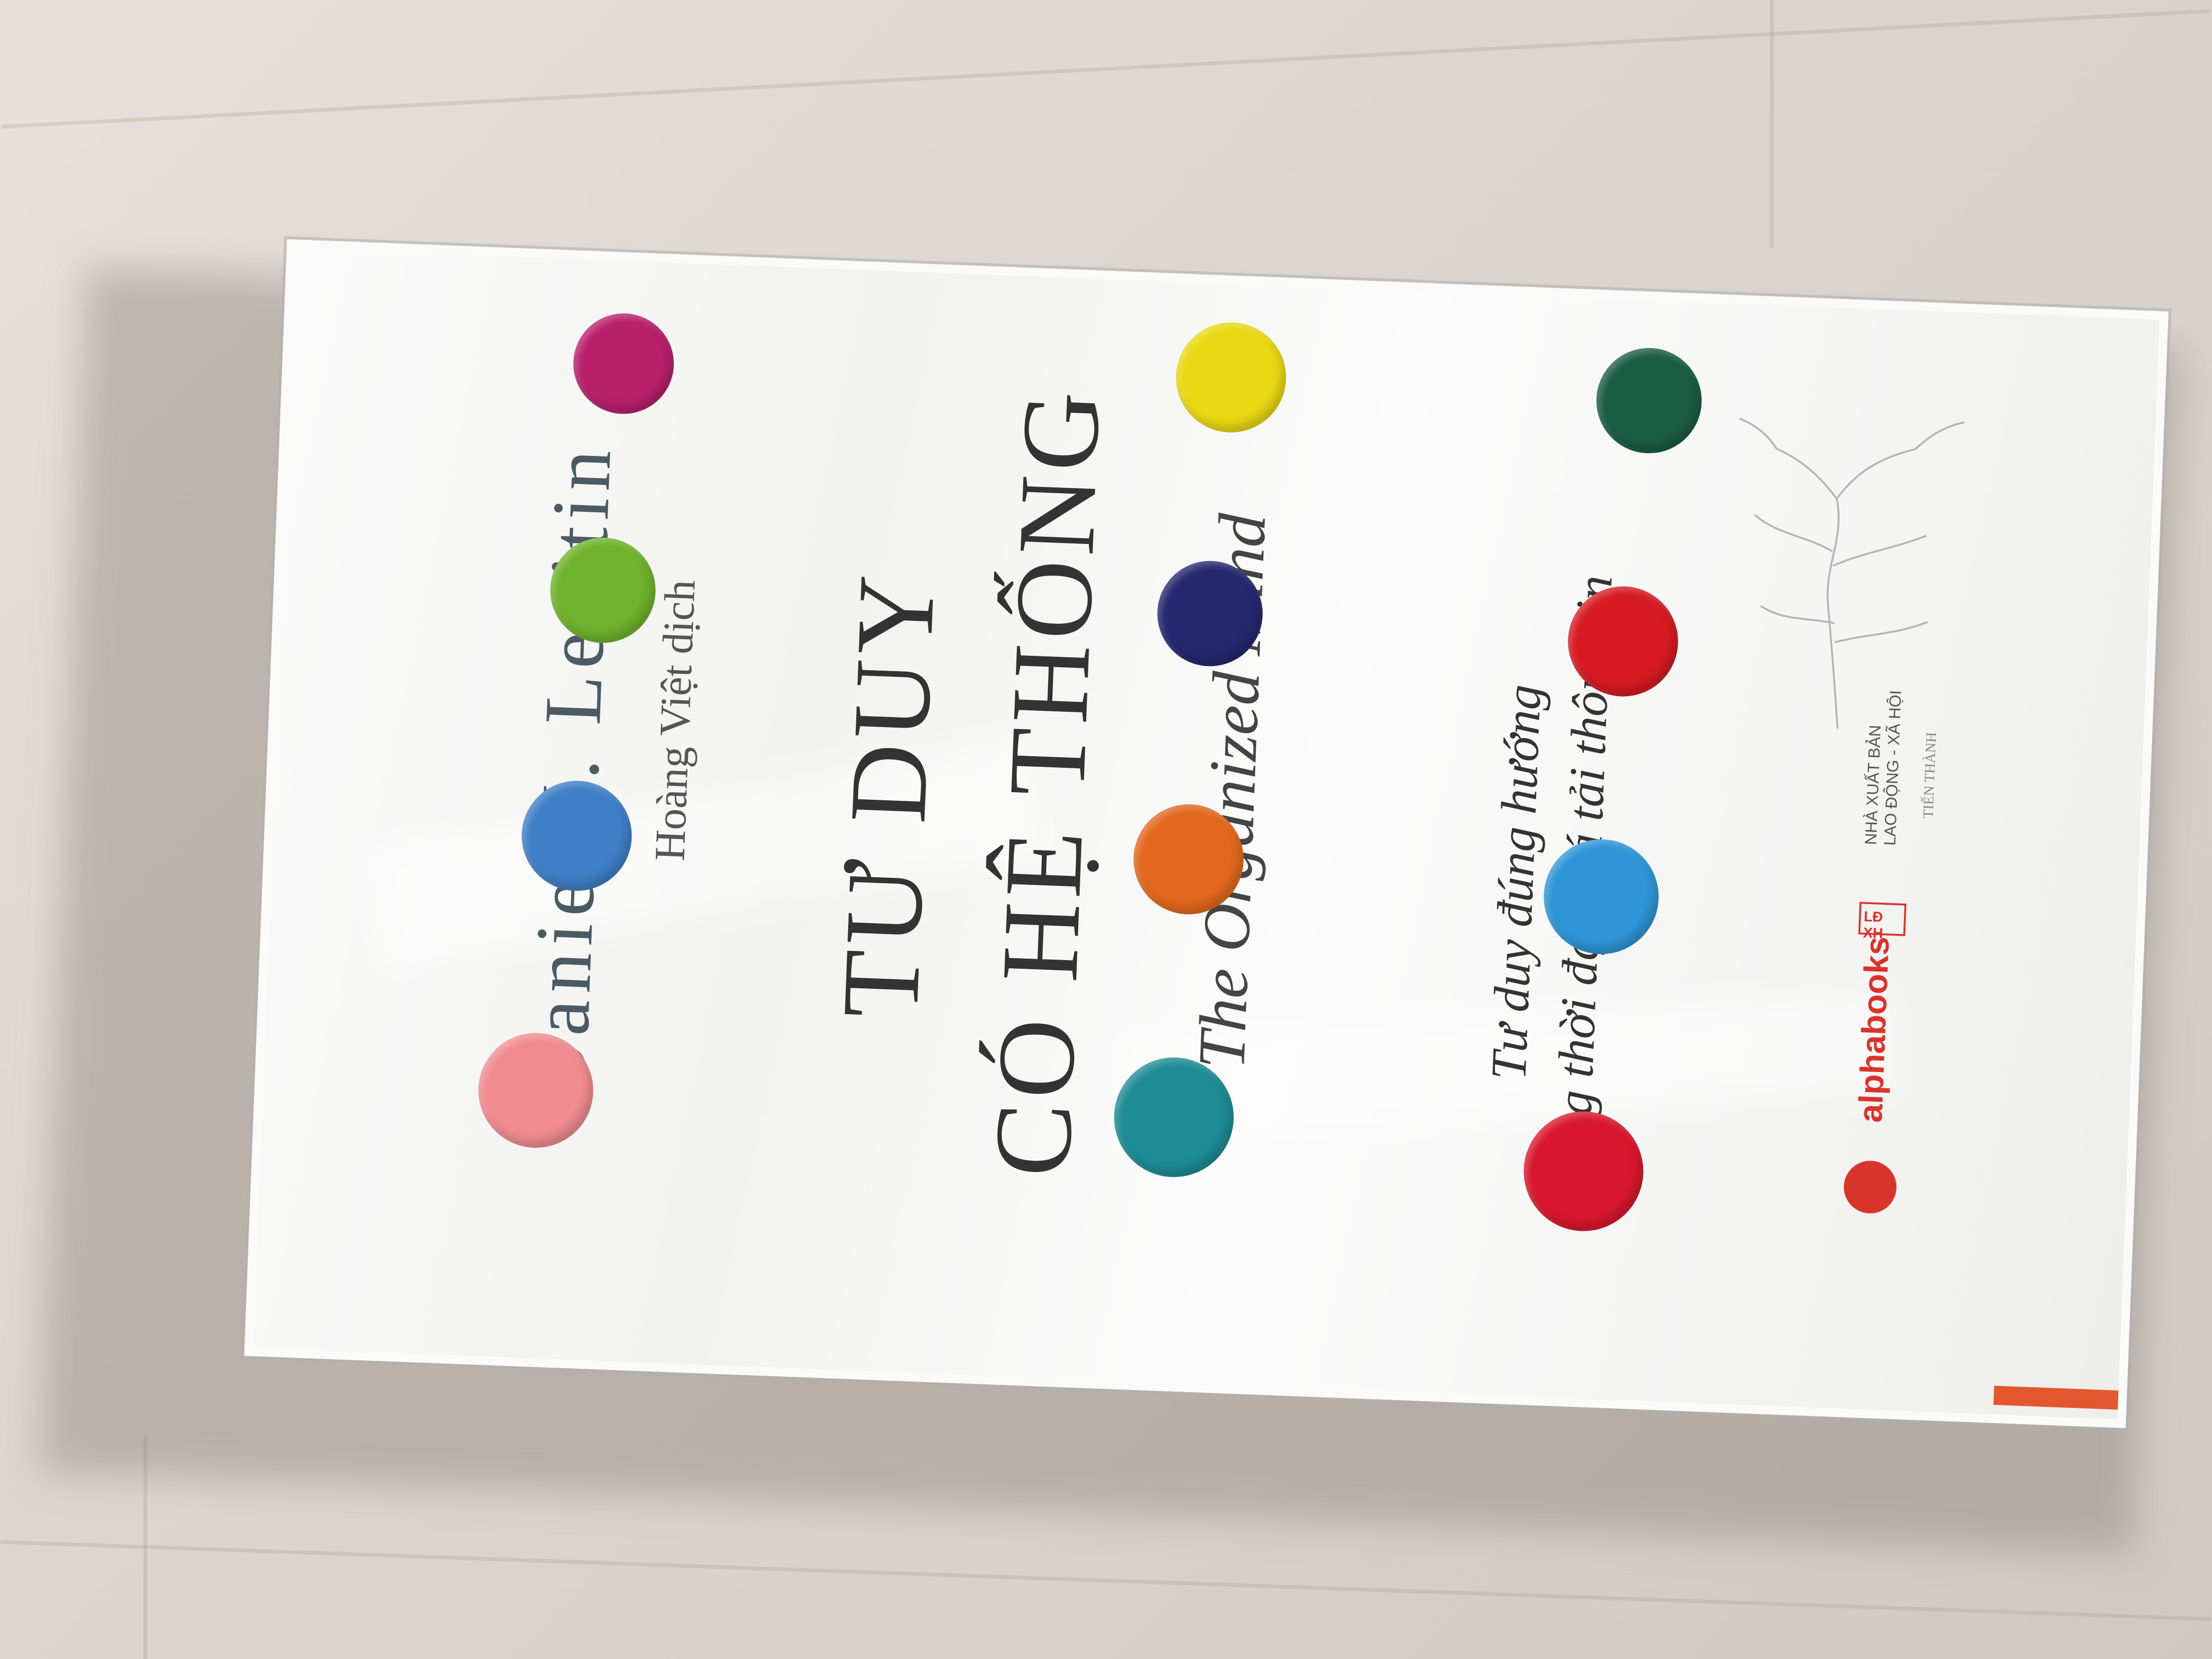 This screenshot has width=2212, height=1659. Describe the element at coordinates (1047, 781) in the screenshot. I see `title-line-2: CÓ HỆ THỐNG` at that location.